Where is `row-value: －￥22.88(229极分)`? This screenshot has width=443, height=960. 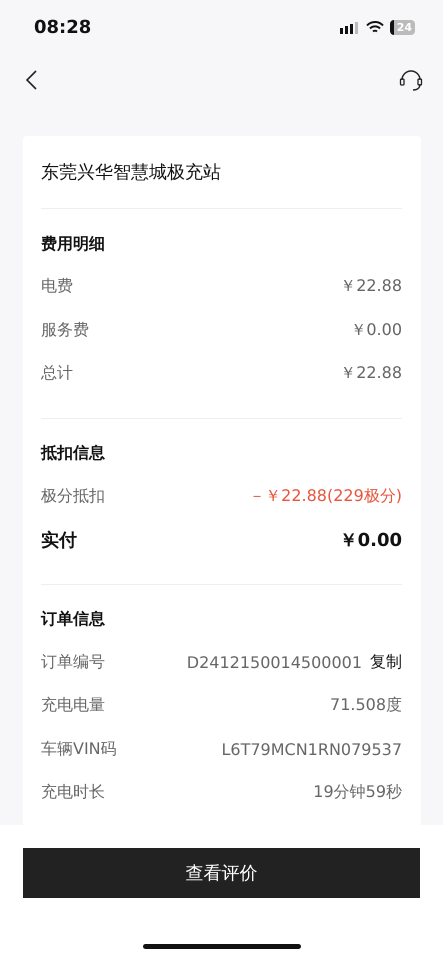
row-value: －￥22.88(229极分) is located at coordinates (325, 496).